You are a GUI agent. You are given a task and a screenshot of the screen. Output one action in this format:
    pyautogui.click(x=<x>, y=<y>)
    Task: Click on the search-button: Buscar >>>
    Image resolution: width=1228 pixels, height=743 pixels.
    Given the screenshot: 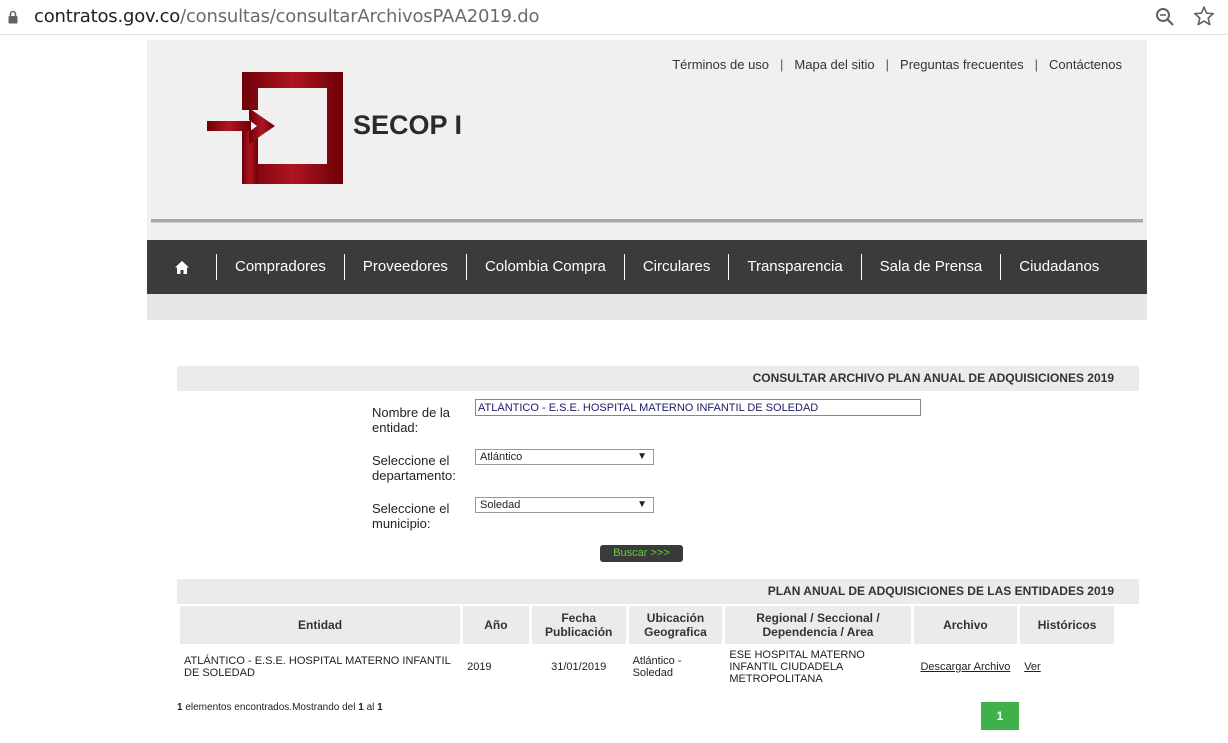 What is the action you would take?
    pyautogui.click(x=641, y=553)
    